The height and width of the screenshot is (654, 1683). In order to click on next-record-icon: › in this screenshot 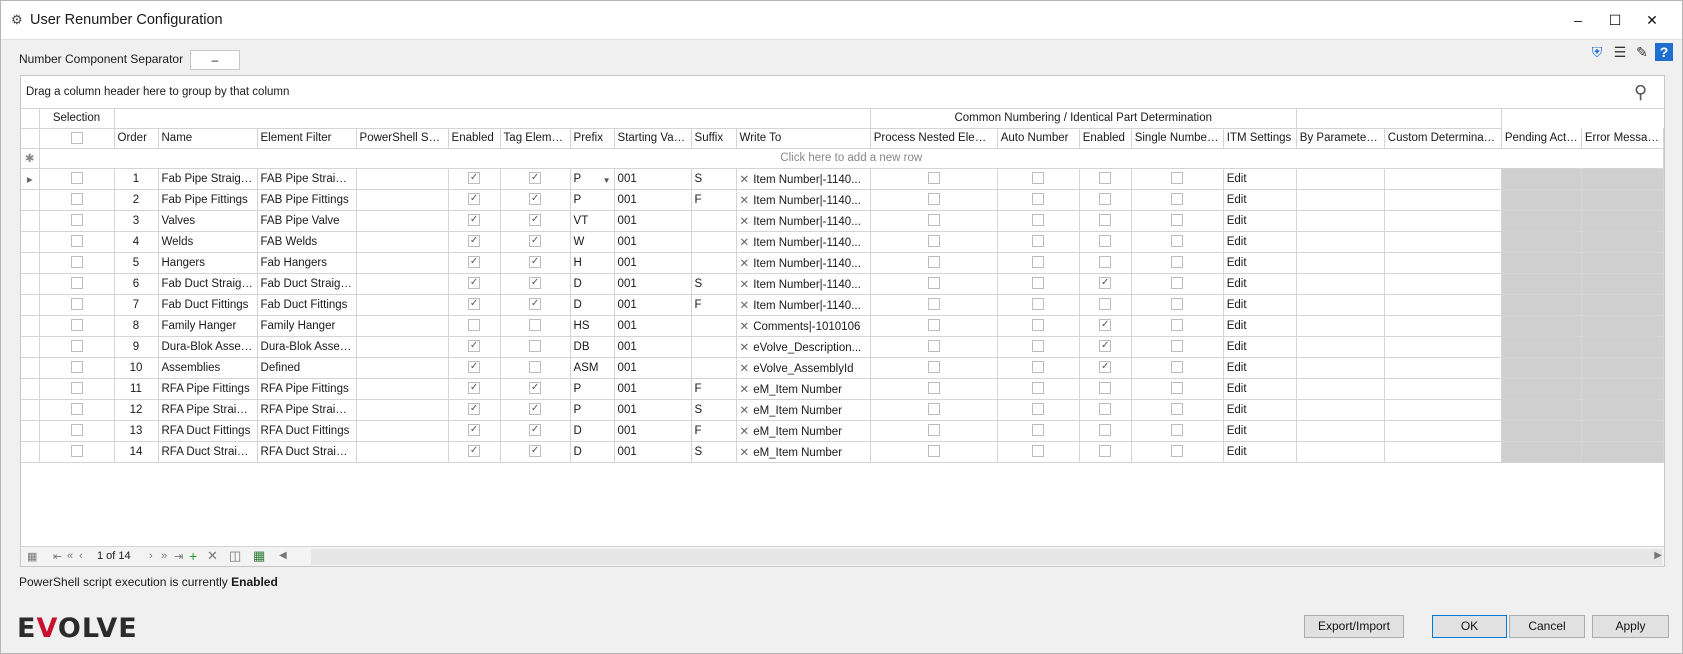, I will do `click(151, 556)`.